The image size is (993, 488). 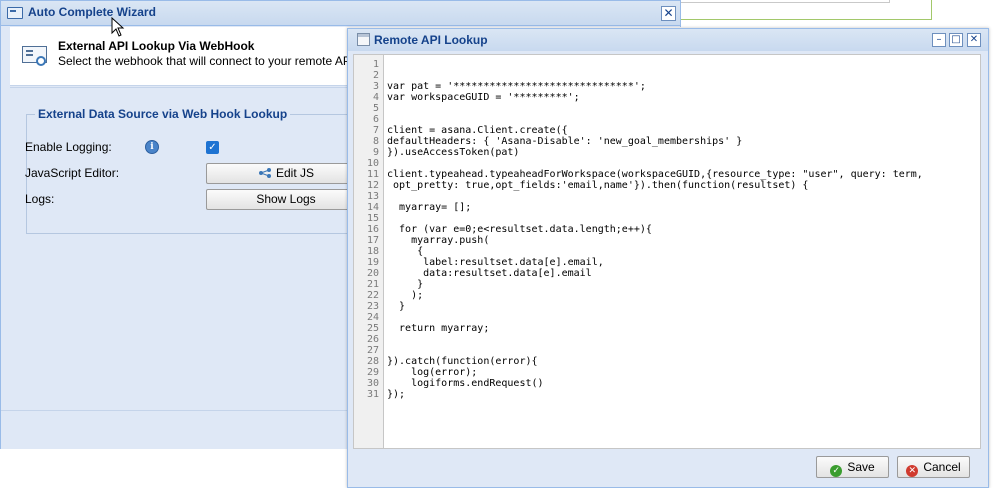 What do you see at coordinates (372, 328) in the screenshot?
I see `line-number: 25` at bounding box center [372, 328].